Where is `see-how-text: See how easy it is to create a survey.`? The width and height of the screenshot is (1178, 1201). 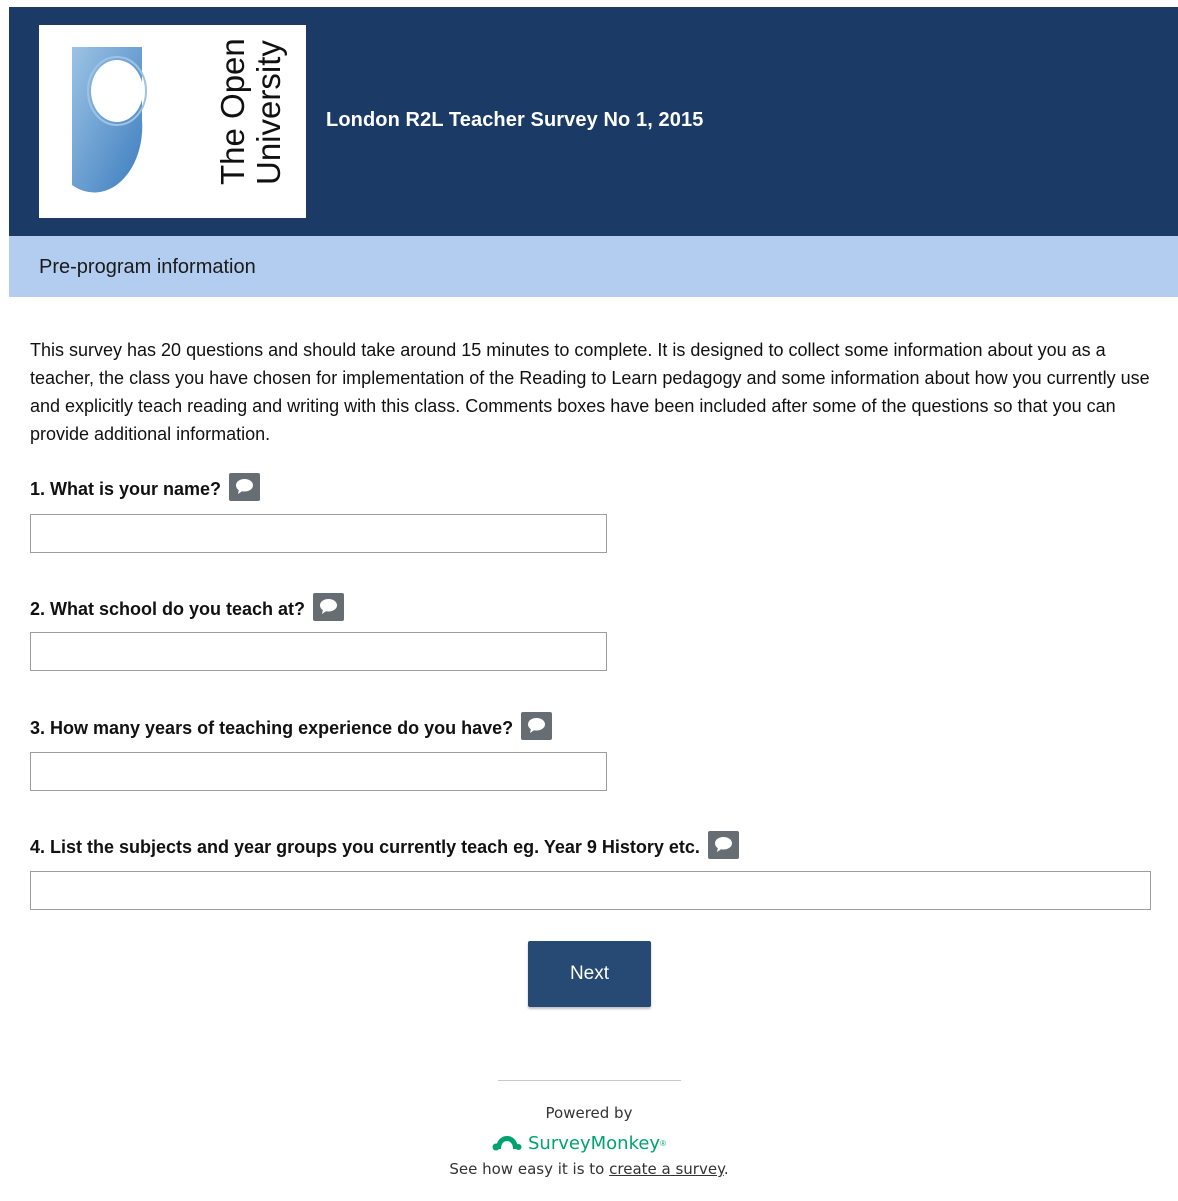 see-how-text: See how easy it is to create a survey. is located at coordinates (589, 1169).